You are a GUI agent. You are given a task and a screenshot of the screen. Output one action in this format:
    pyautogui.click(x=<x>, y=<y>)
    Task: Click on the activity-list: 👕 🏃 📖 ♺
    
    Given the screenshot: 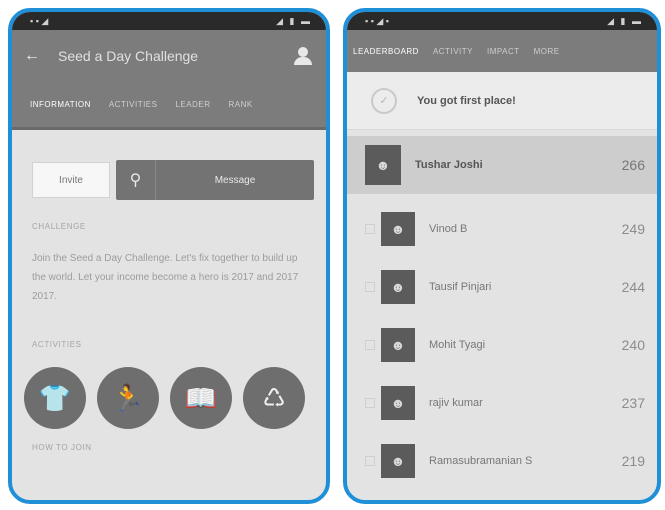 What is the action you would take?
    pyautogui.click(x=175, y=398)
    